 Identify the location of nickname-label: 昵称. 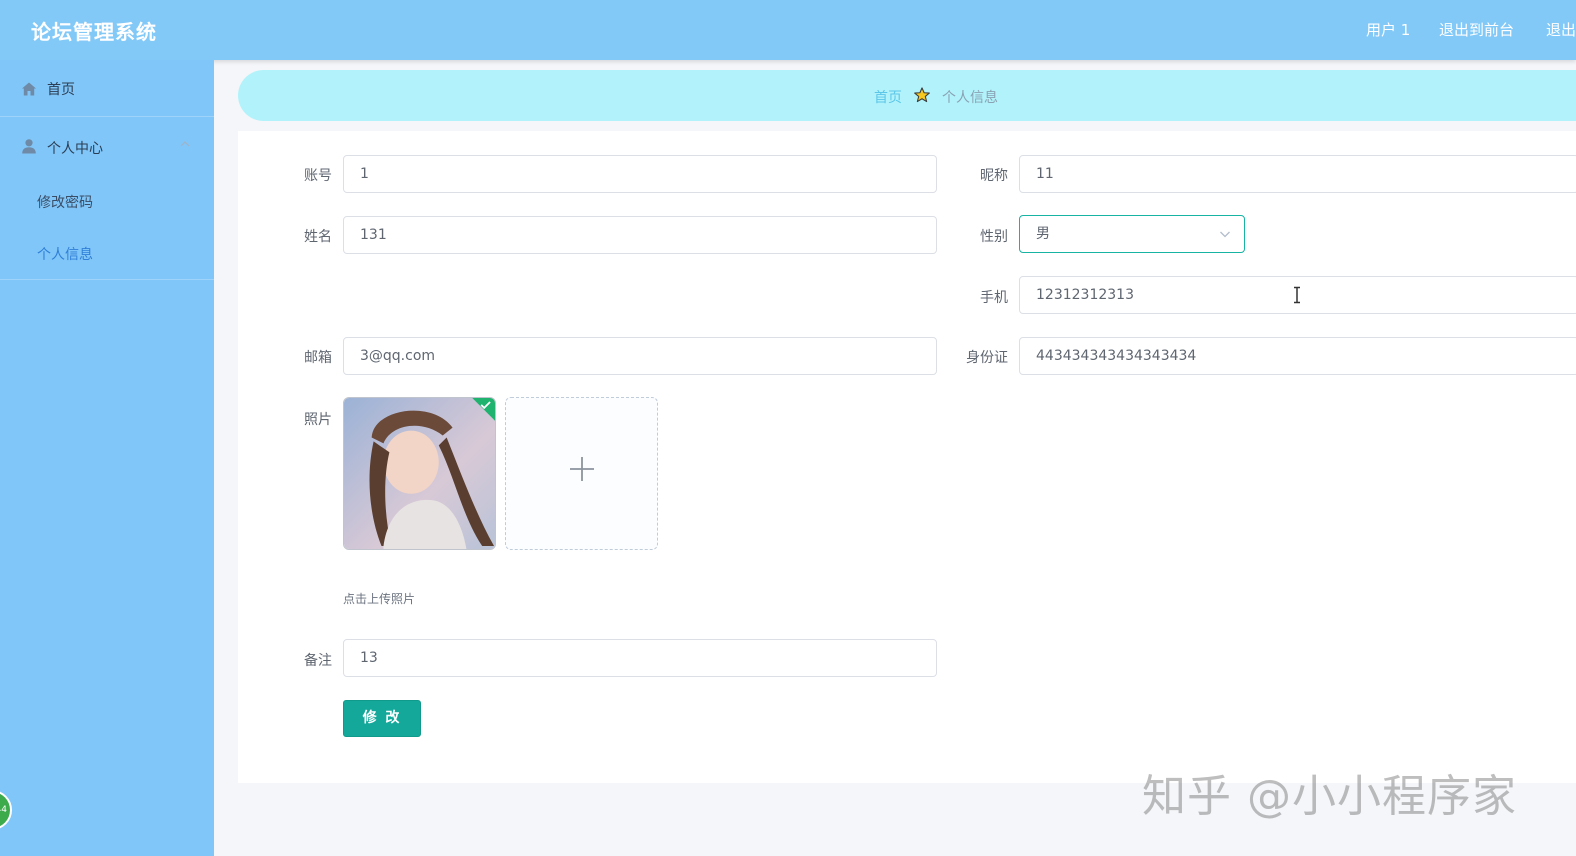
(994, 176).